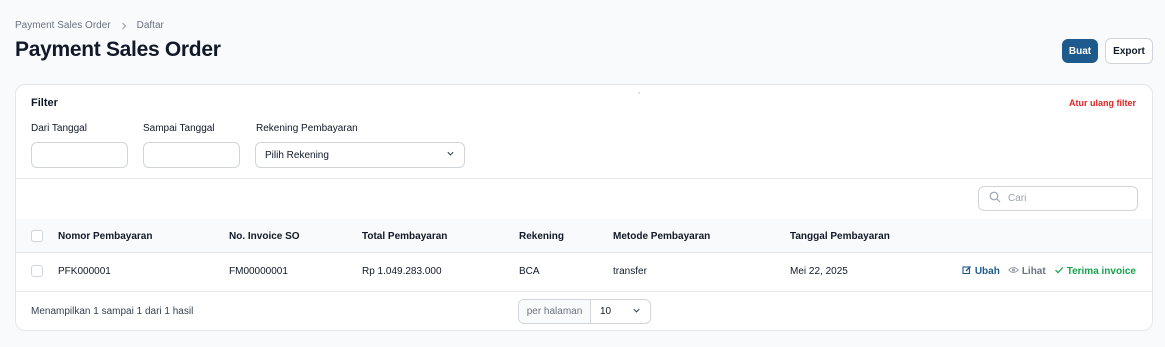 This screenshot has height=347, width=1165. Describe the element at coordinates (37, 236) in the screenshot. I see `select-all-checkbox` at that location.